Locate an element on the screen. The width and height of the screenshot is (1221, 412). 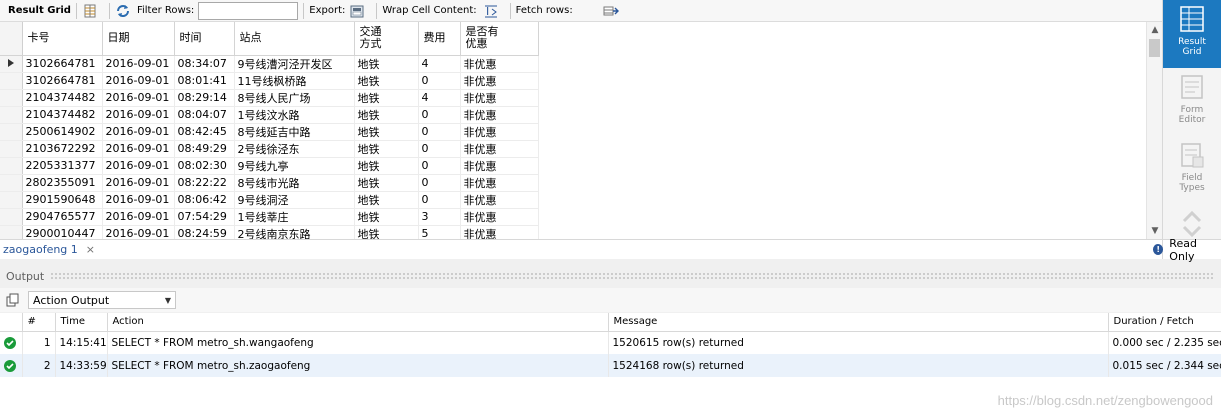
cell: 08:34:07 is located at coordinates (204, 64).